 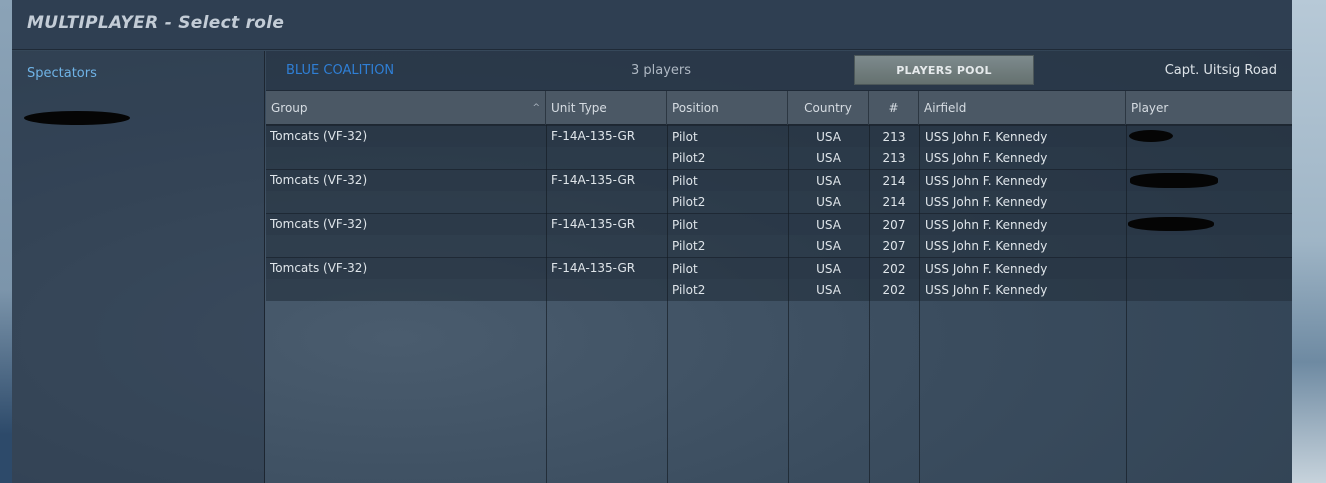 I want to click on window-title: MULTIPLAYER - Select role, so click(x=156, y=23).